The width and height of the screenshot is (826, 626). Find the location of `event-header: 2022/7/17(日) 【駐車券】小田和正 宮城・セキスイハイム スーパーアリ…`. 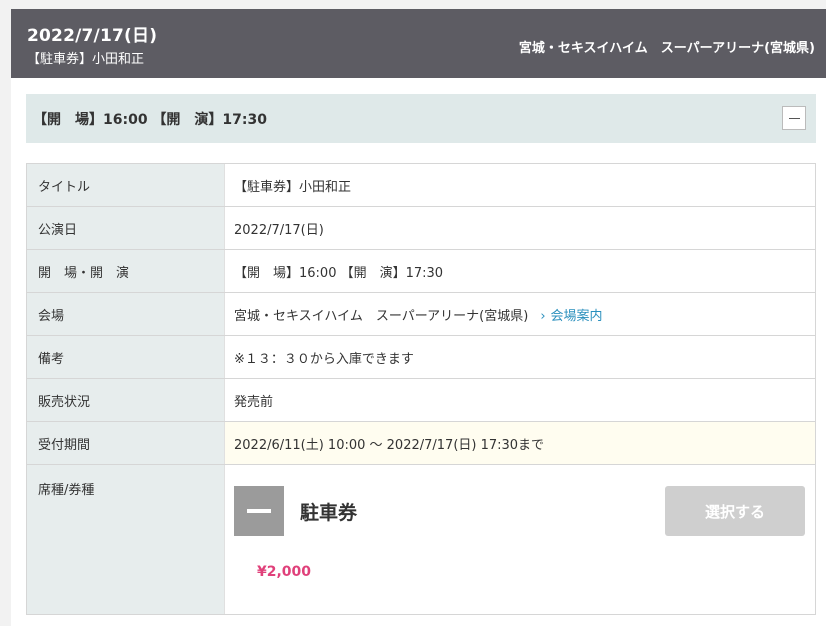

event-header: 2022/7/17(日) 【駐車券】小田和正 宮城・セキスイハイム スーパーアリ… is located at coordinates (418, 43).